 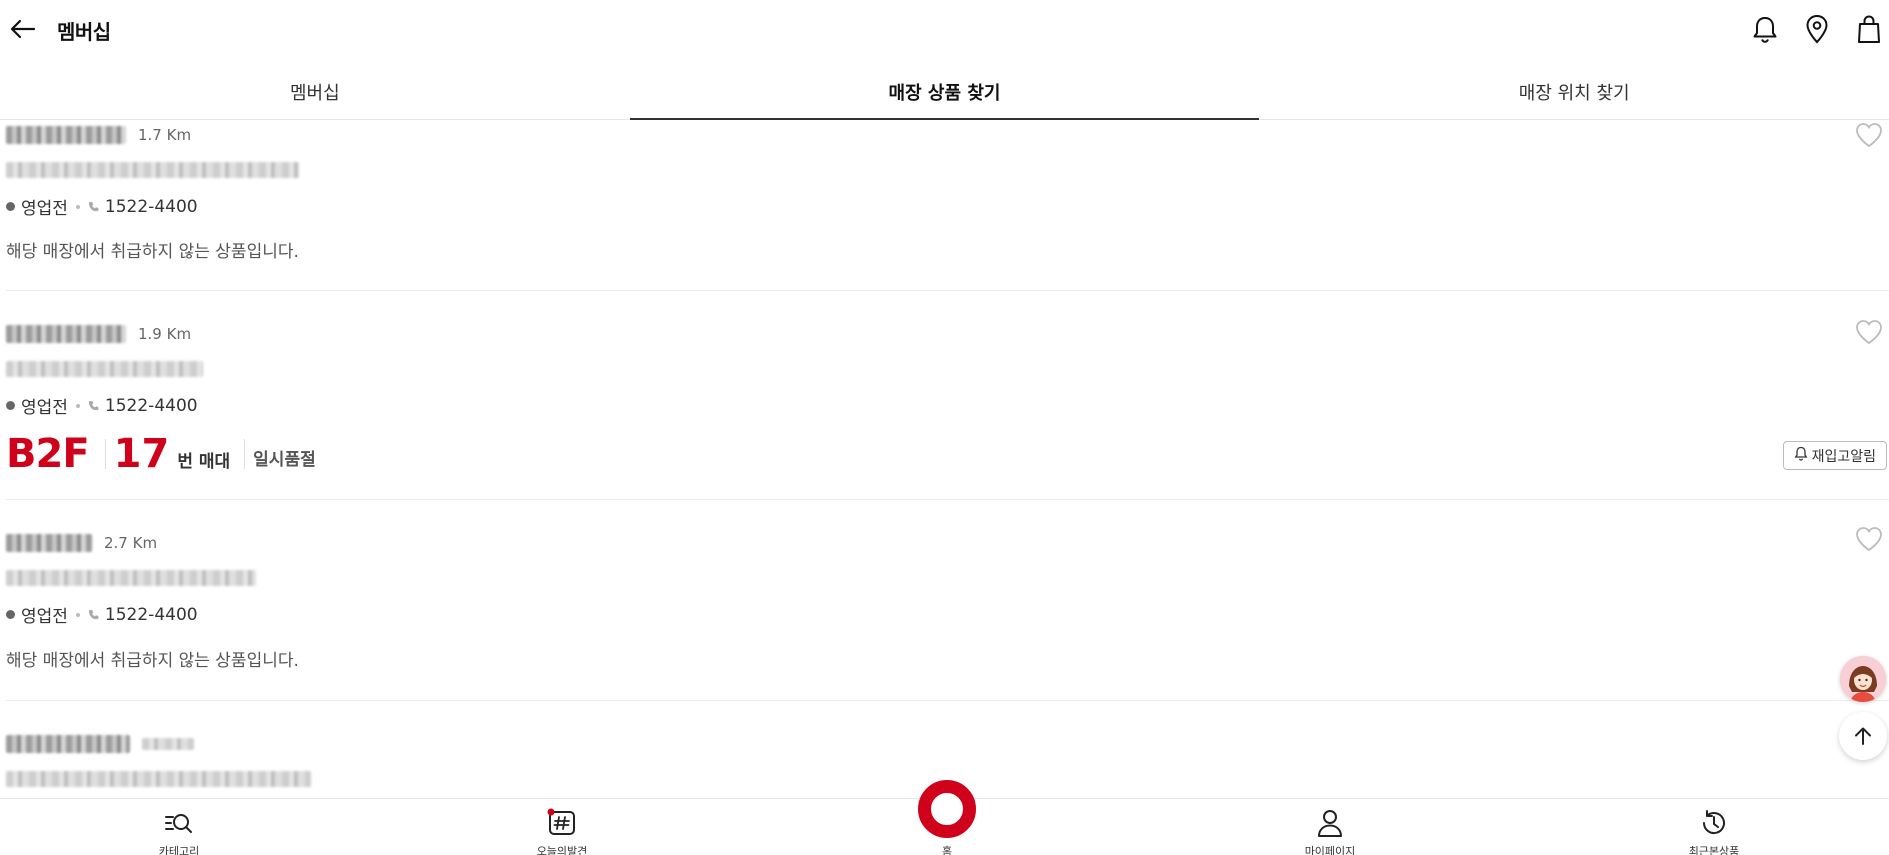 What do you see at coordinates (944, 29) in the screenshot?
I see `app-header: 멤버십` at bounding box center [944, 29].